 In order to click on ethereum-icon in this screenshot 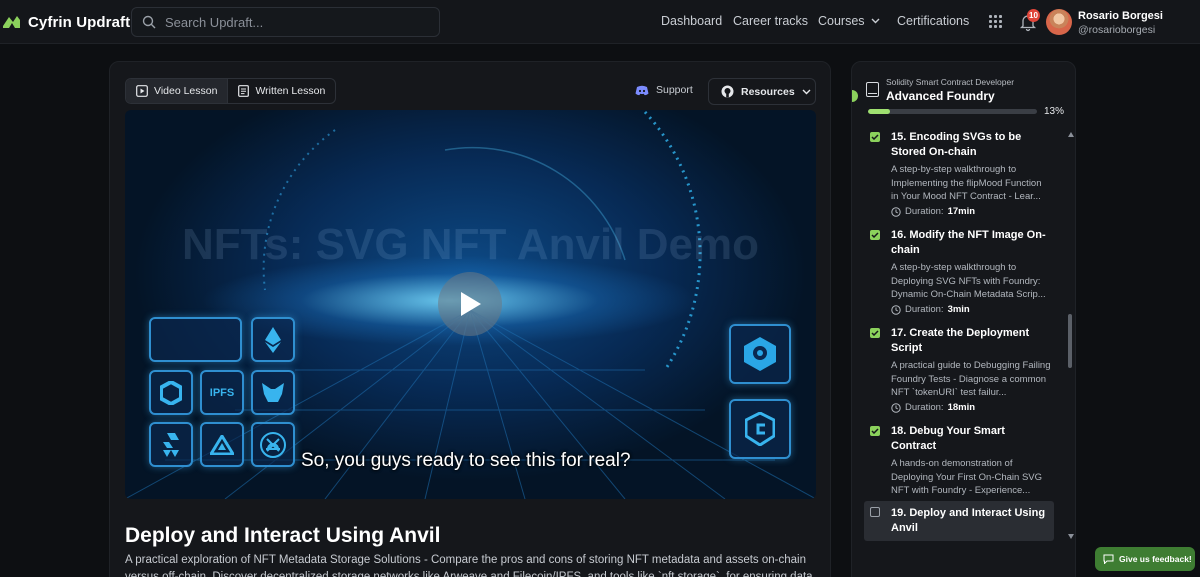, I will do `click(273, 339)`.